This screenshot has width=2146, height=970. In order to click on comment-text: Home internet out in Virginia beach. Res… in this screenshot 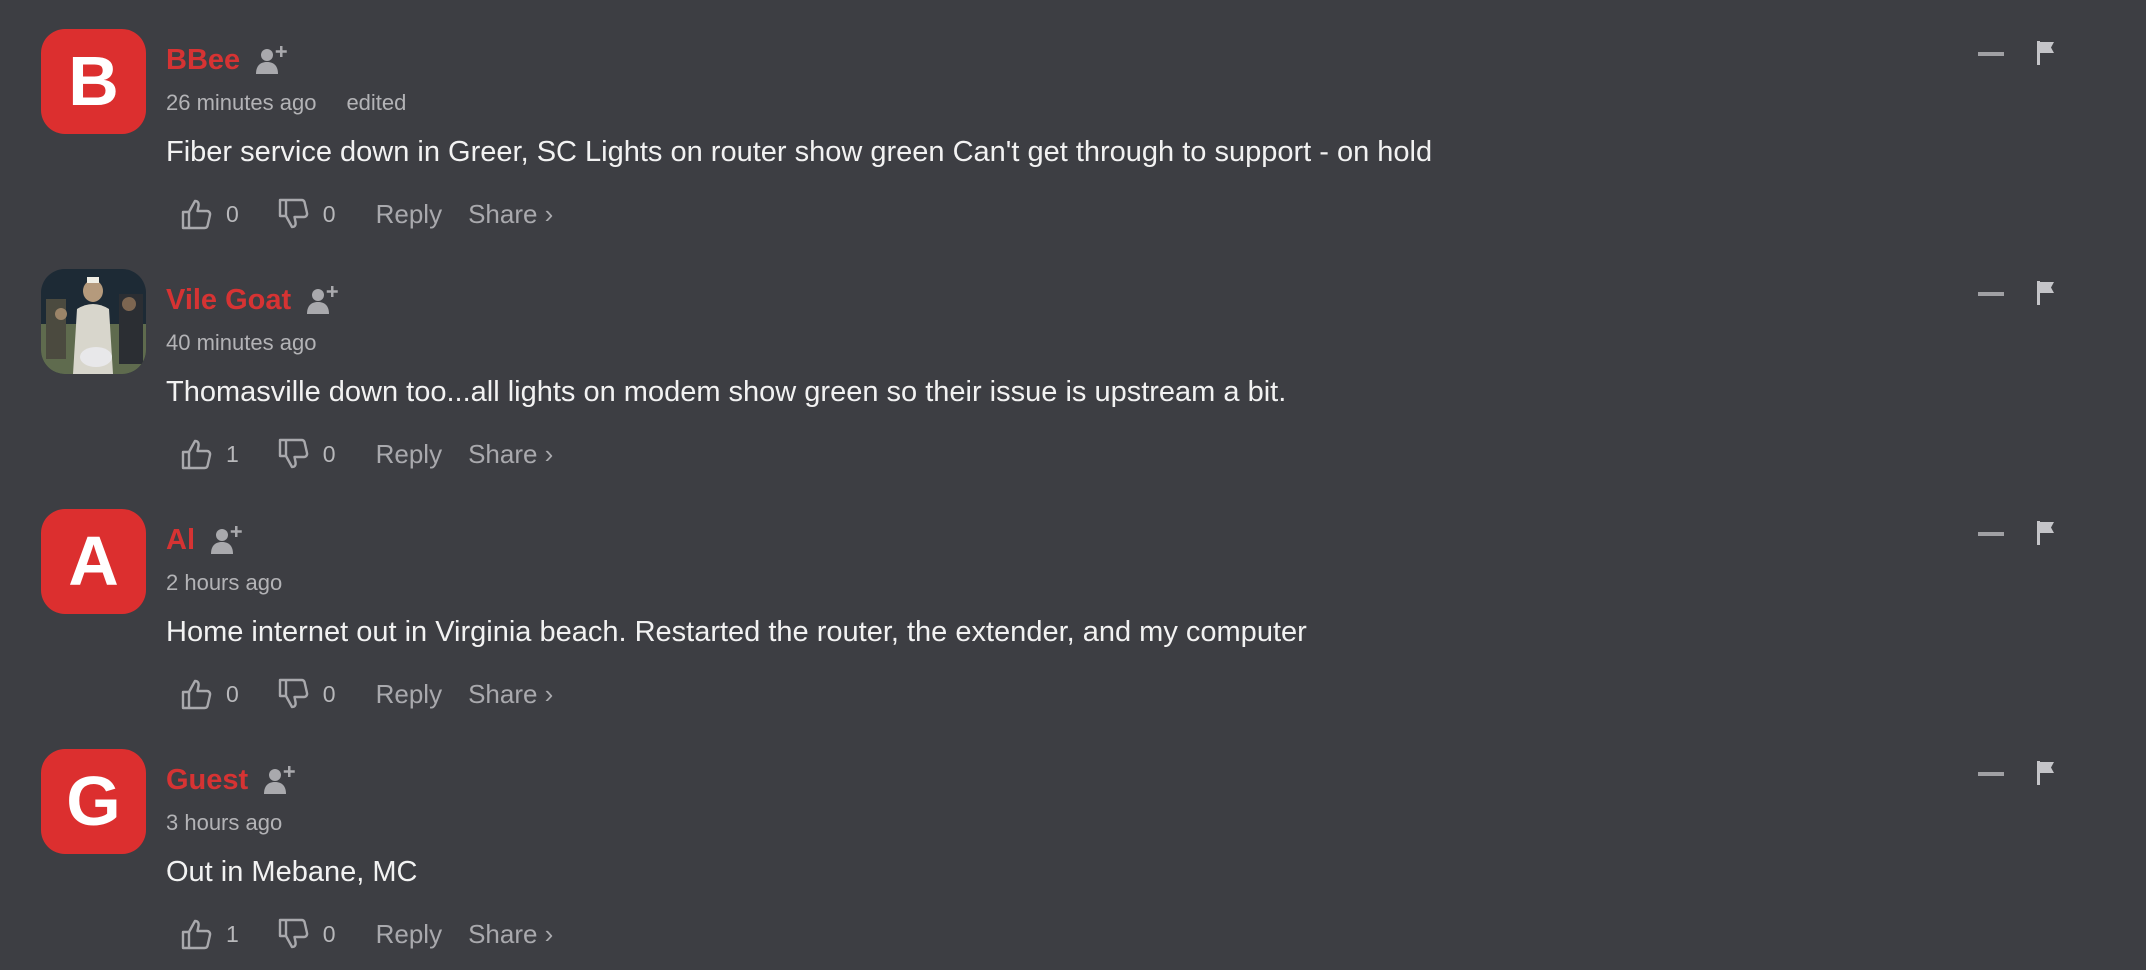, I will do `click(736, 632)`.